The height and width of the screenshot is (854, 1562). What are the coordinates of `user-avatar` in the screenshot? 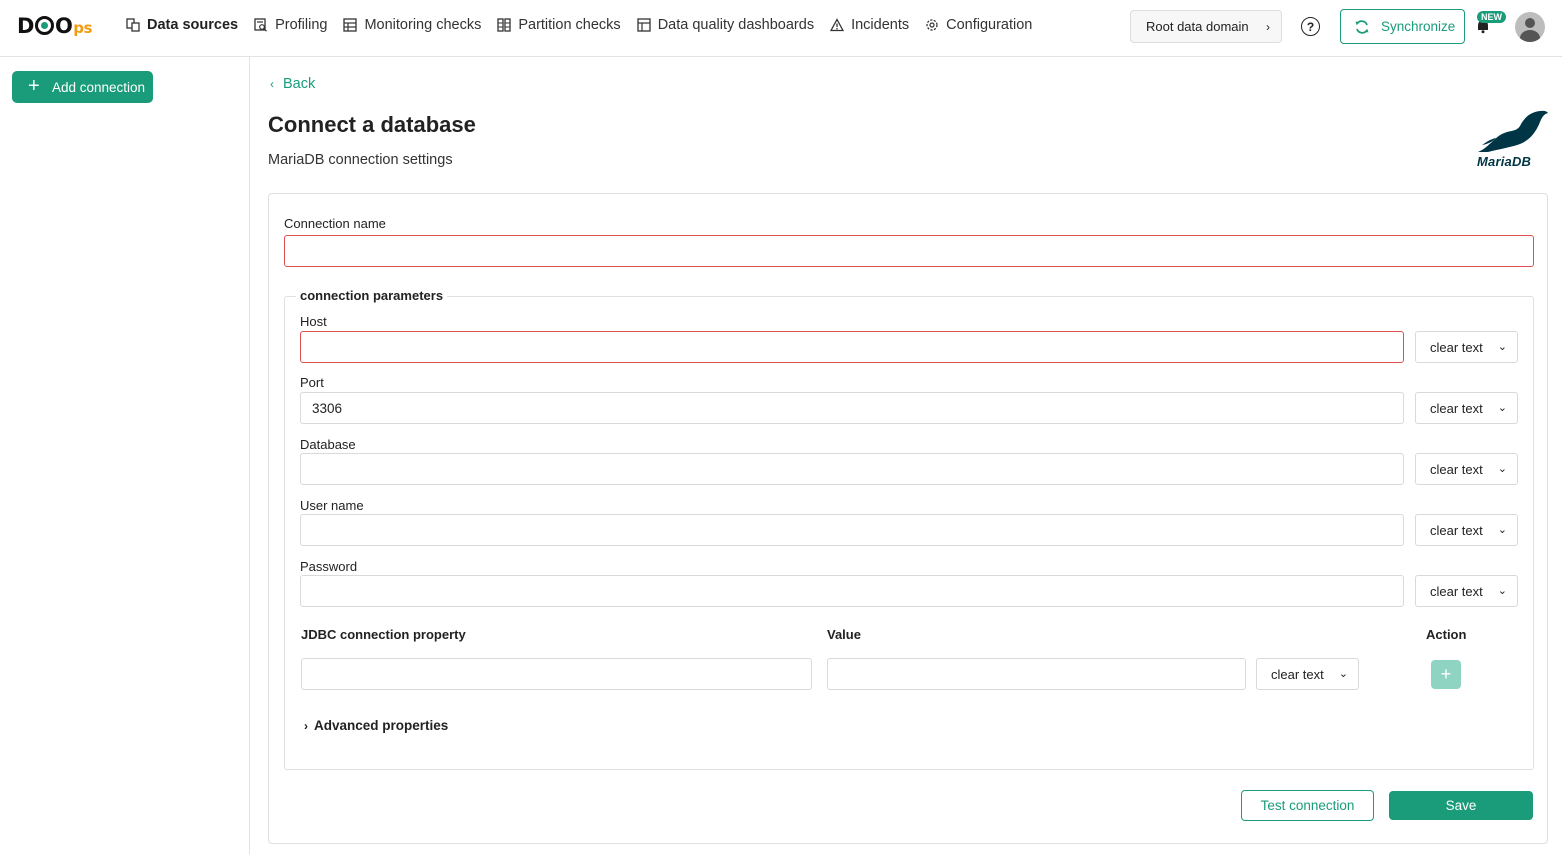 It's located at (1530, 27).